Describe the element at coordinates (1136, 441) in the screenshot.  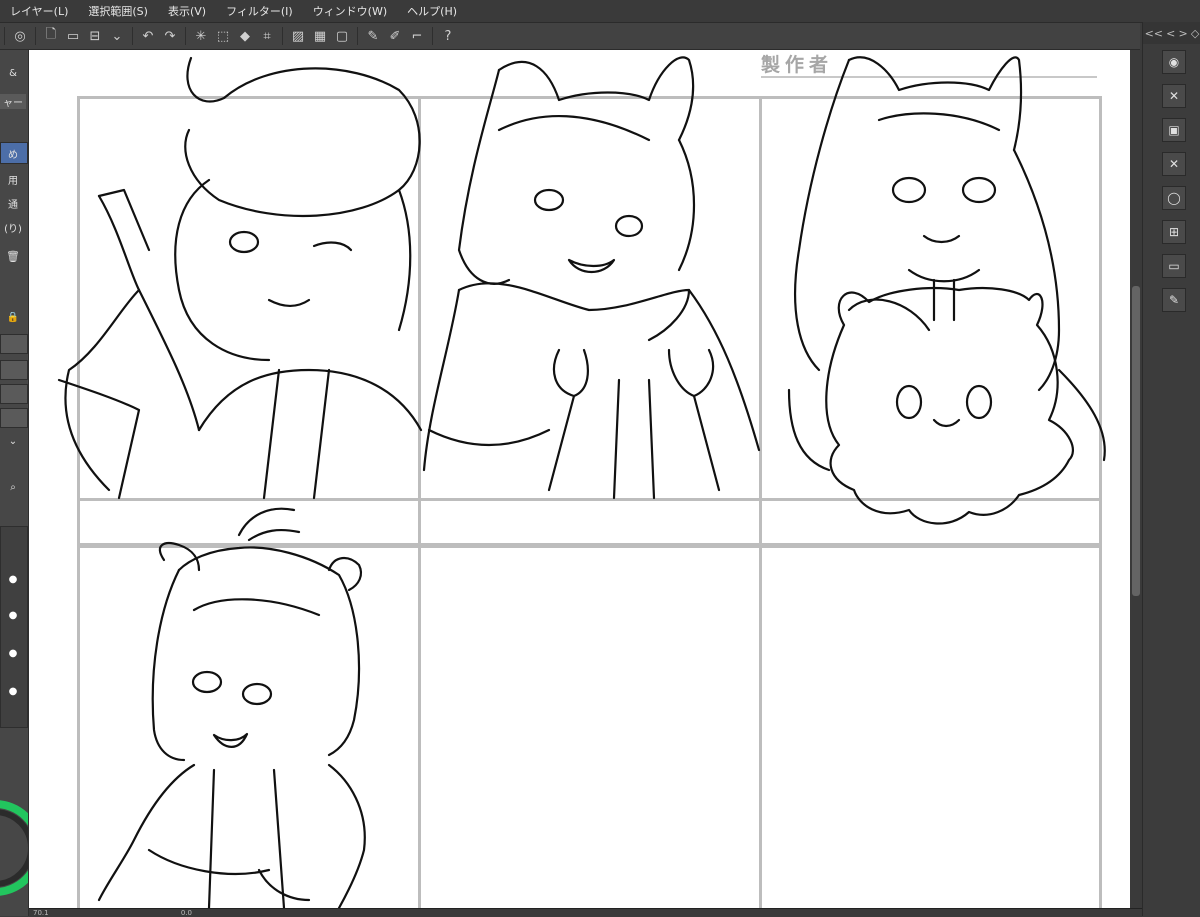
I see `scrollbar-thumb` at that location.